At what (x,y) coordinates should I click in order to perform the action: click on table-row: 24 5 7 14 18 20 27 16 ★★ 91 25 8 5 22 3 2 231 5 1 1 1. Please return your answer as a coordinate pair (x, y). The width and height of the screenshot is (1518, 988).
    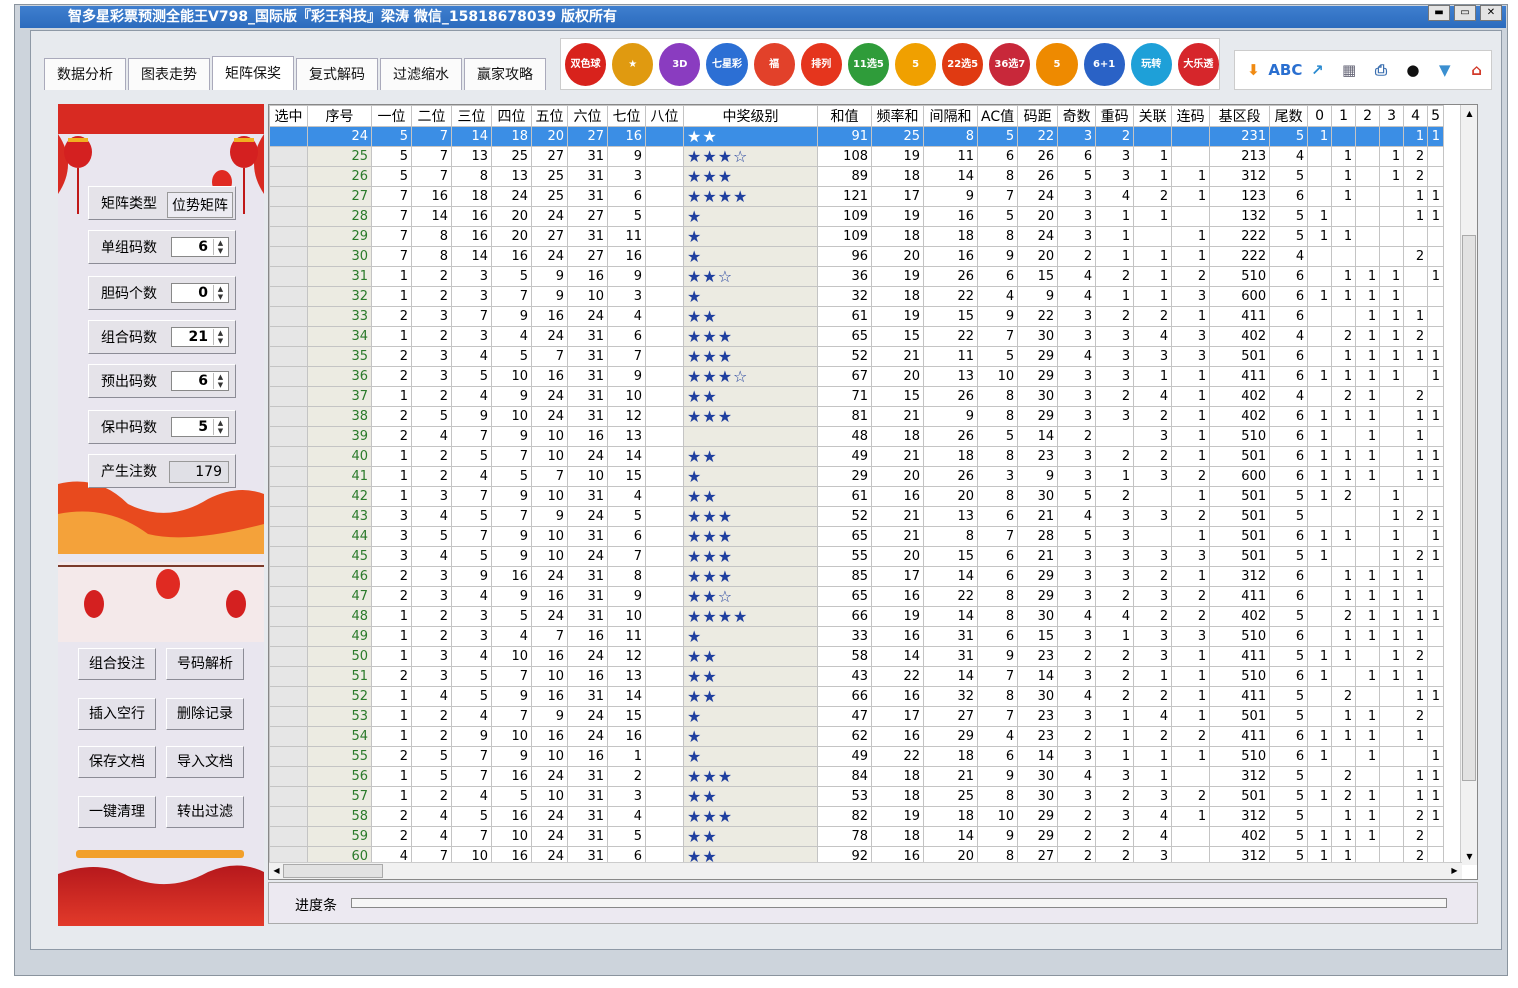
    Looking at the image, I should click on (857, 136).